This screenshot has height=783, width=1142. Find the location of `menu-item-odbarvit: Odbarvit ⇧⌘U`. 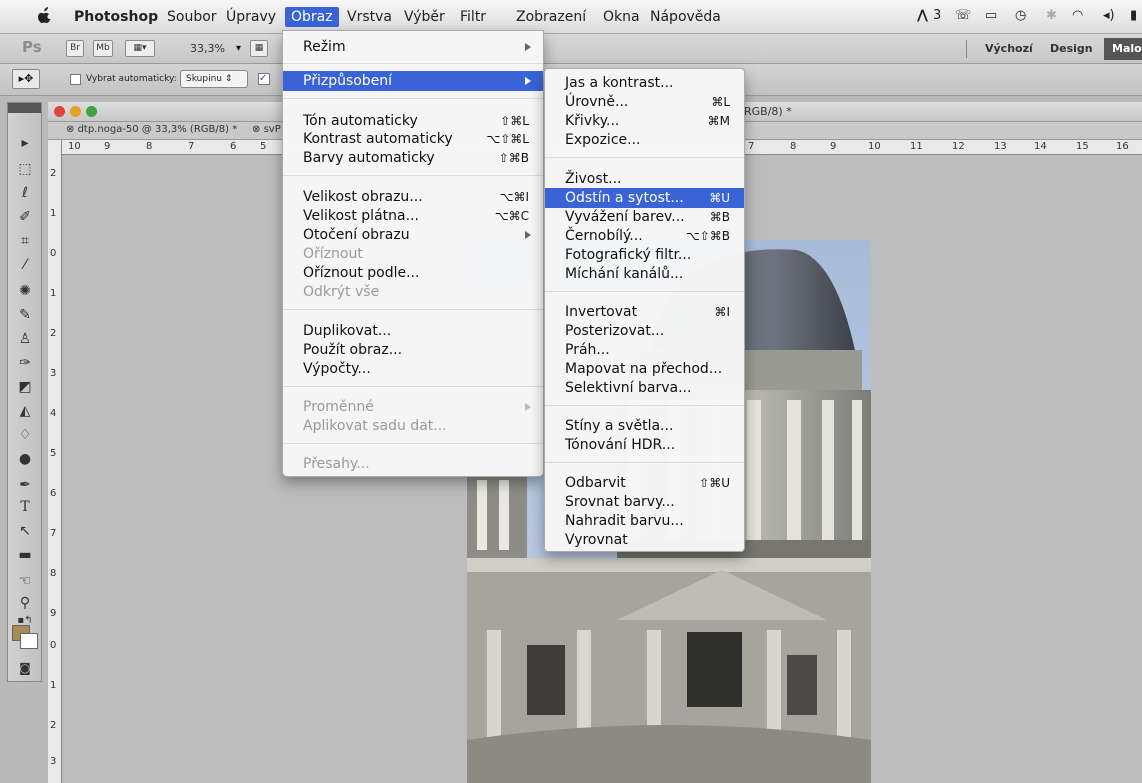

menu-item-odbarvit: Odbarvit ⇧⌘U is located at coordinates (644, 483).